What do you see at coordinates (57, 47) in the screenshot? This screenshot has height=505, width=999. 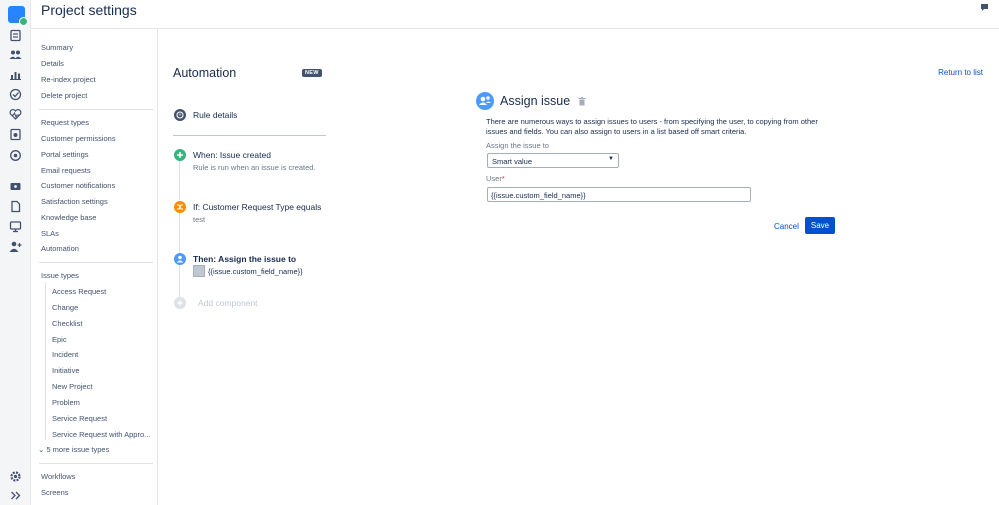 I see `sidebar-item-summary: Summary` at bounding box center [57, 47].